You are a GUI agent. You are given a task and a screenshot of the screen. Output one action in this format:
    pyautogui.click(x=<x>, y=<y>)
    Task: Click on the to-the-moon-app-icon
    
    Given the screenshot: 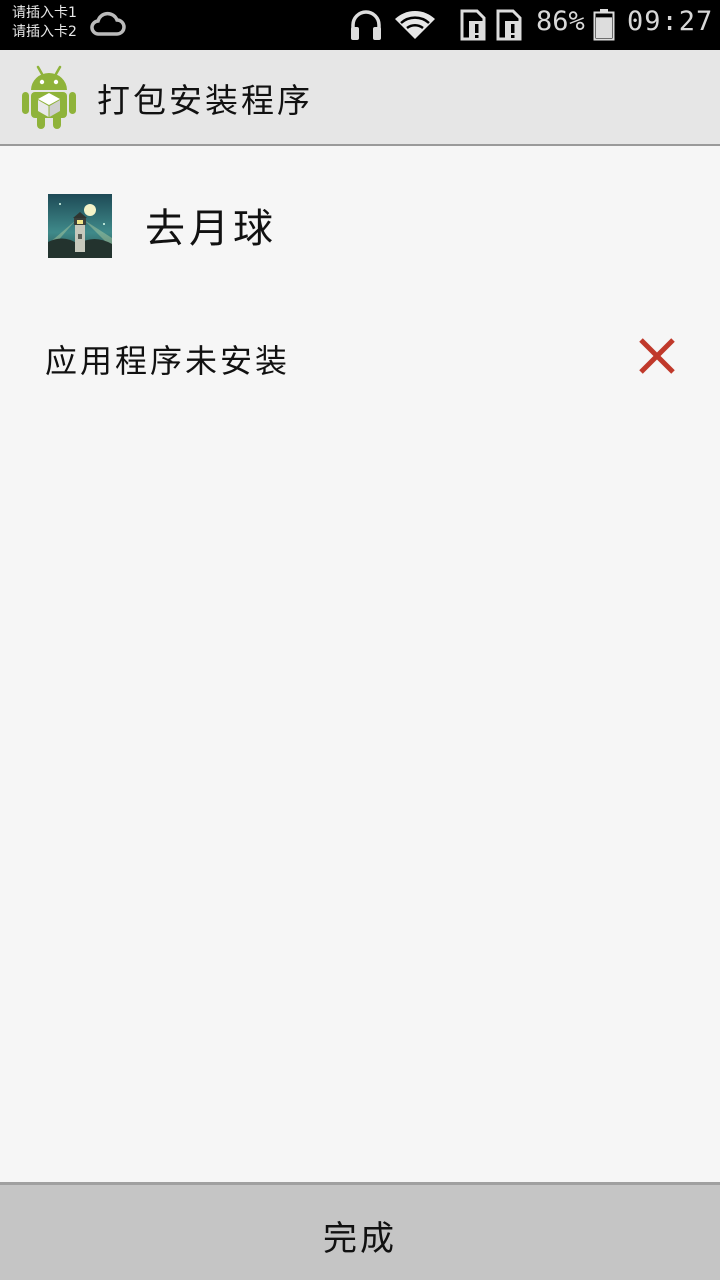 What is the action you would take?
    pyautogui.click(x=80, y=226)
    